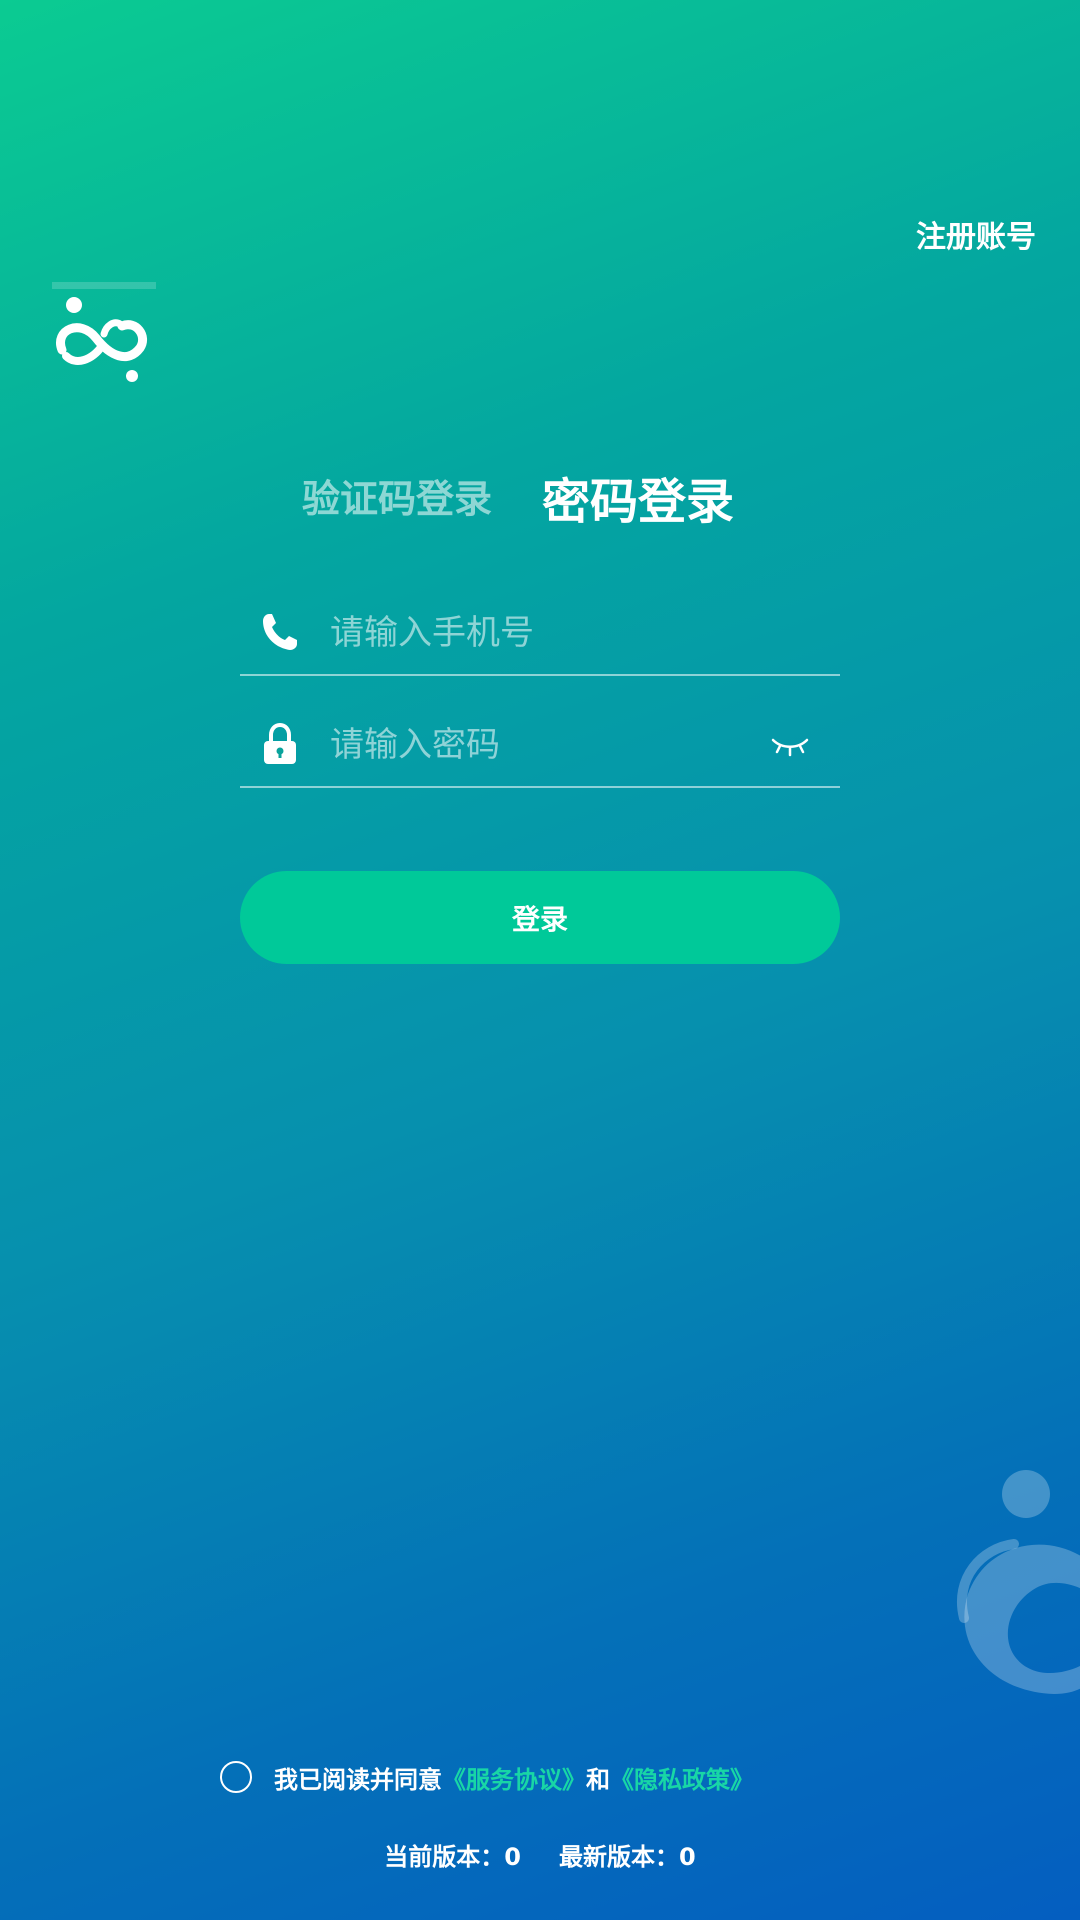 The image size is (1080, 1920). I want to click on current-version-value: 0, so click(512, 1857).